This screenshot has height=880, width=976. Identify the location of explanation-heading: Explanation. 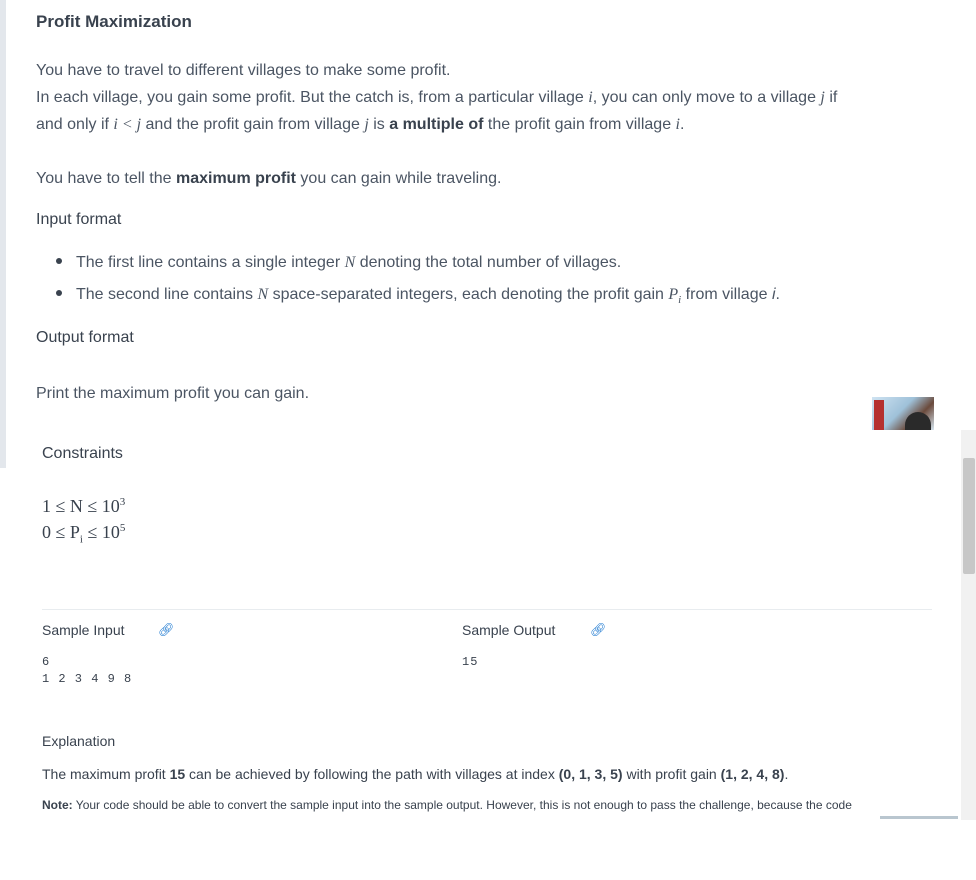
(79, 741).